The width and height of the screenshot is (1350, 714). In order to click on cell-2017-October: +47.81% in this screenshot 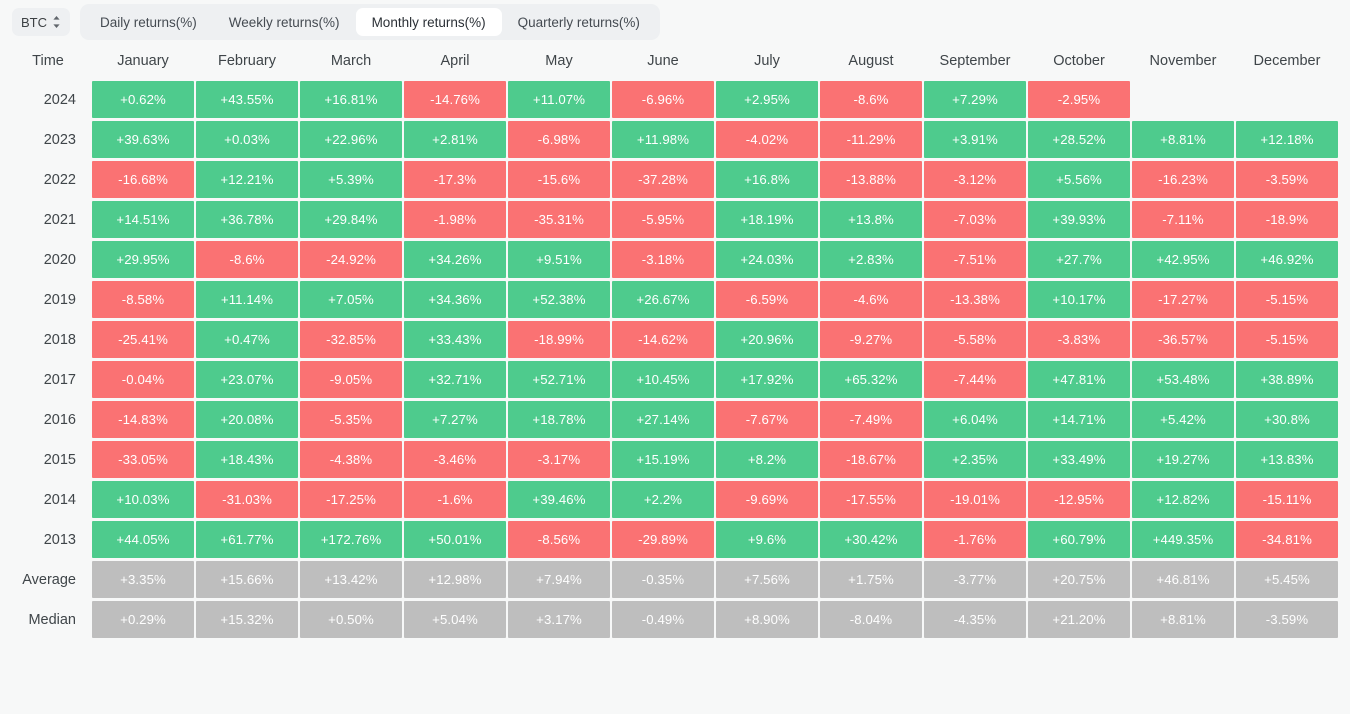, I will do `click(1079, 379)`.